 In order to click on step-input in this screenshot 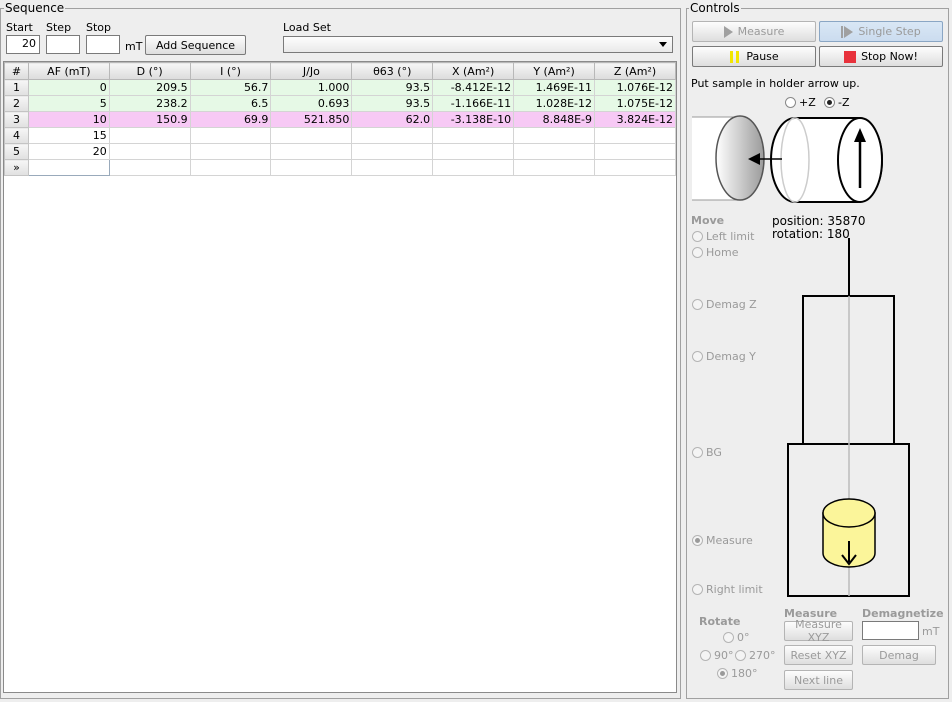, I will do `click(63, 44)`.